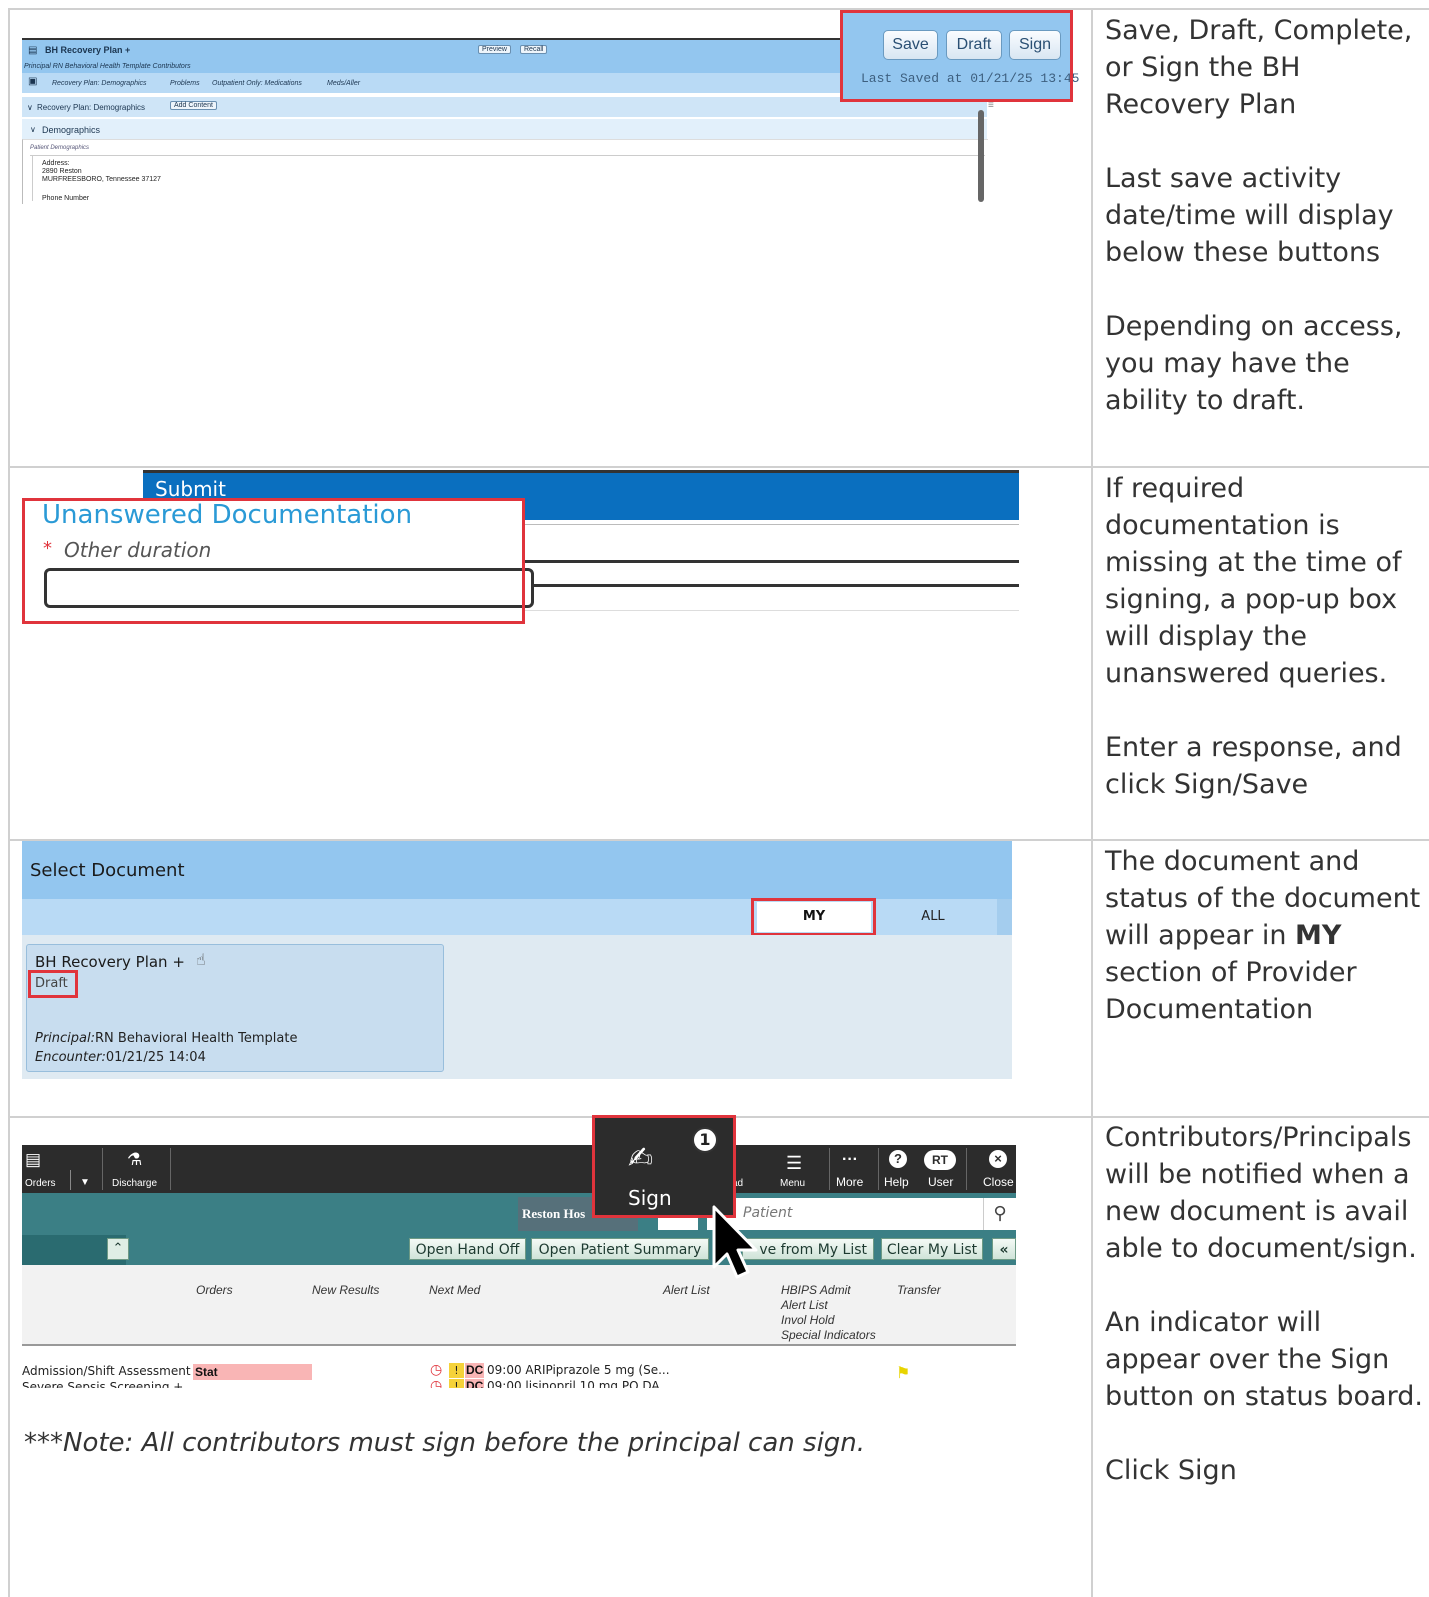 Image resolution: width=1429 pixels, height=1597 pixels. I want to click on close-icon: ×, so click(998, 1159).